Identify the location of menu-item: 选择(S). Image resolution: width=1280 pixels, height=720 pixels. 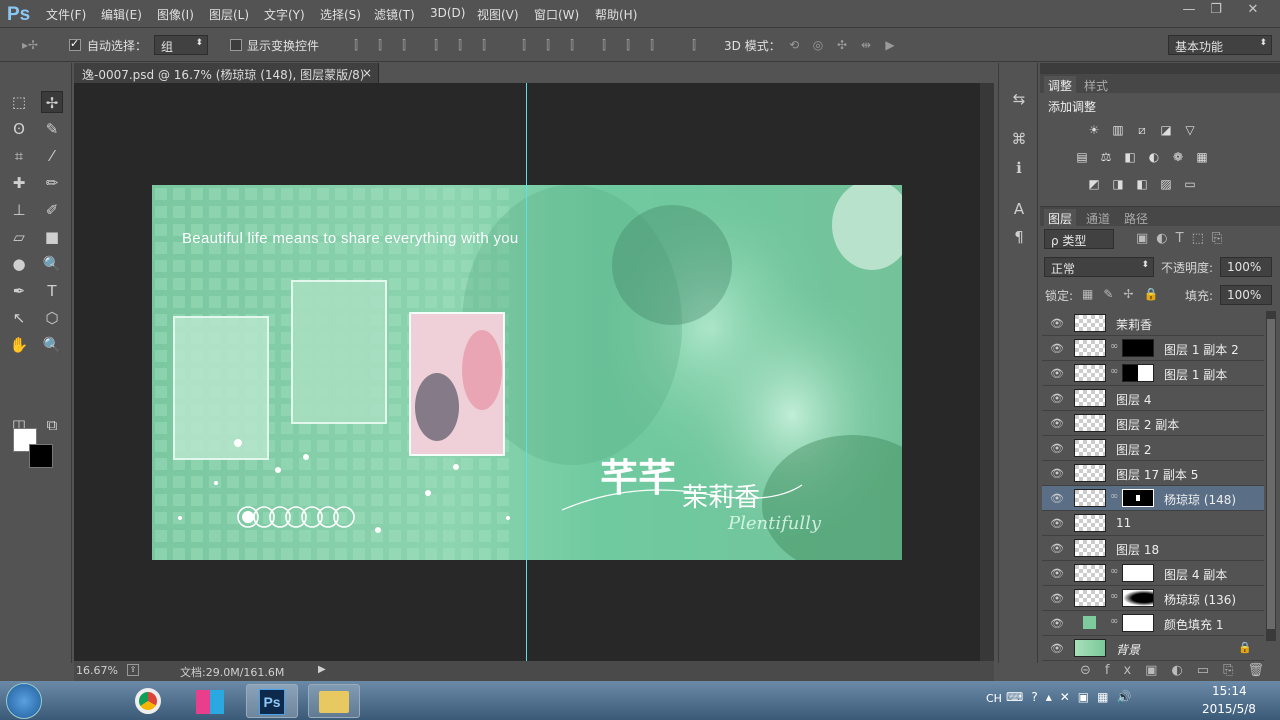
(340, 14).